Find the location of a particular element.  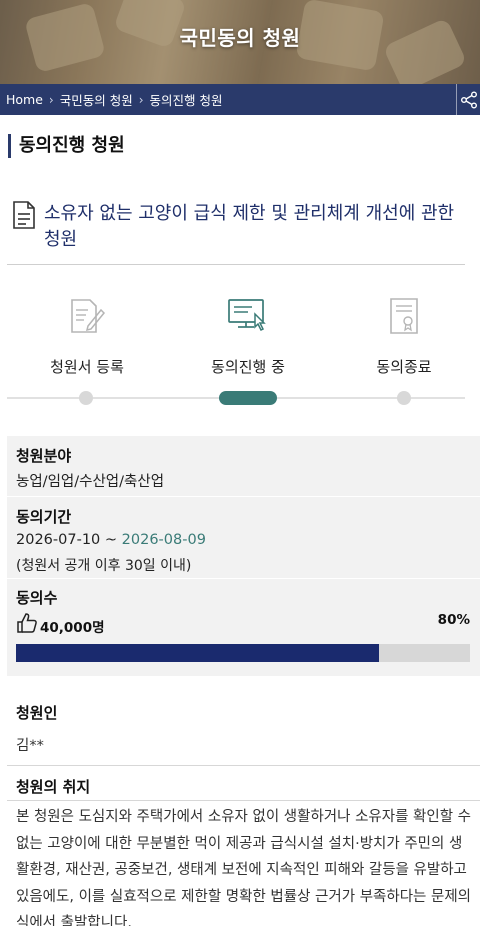

share-button is located at coordinates (468, 99).